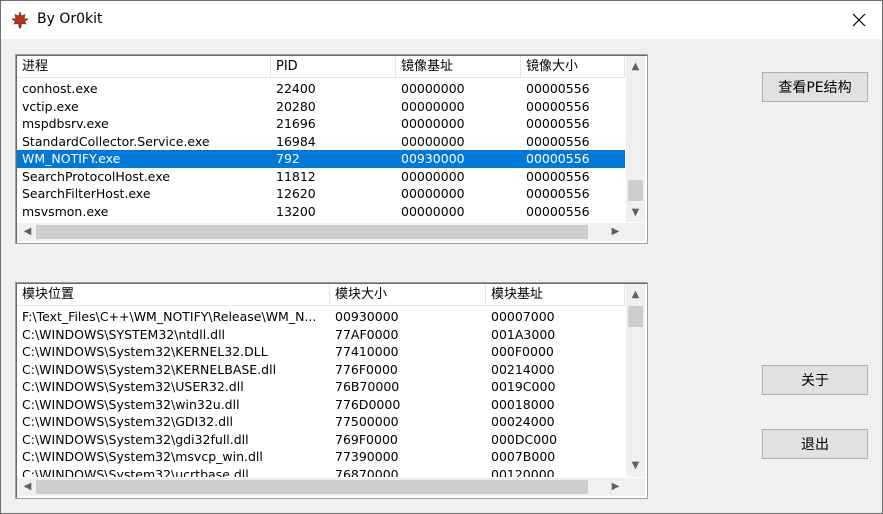  I want to click on maple-leaf-icon, so click(20, 20).